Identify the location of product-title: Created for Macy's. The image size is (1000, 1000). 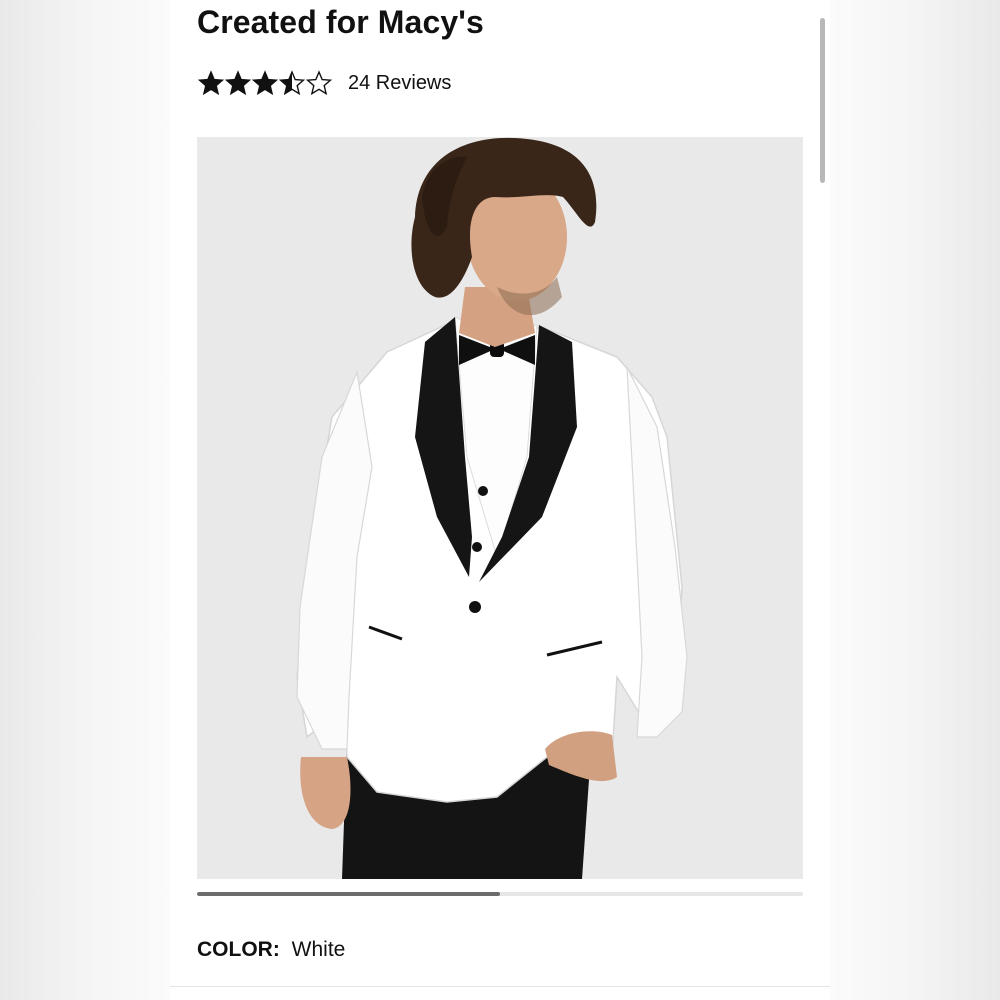
(340, 22).